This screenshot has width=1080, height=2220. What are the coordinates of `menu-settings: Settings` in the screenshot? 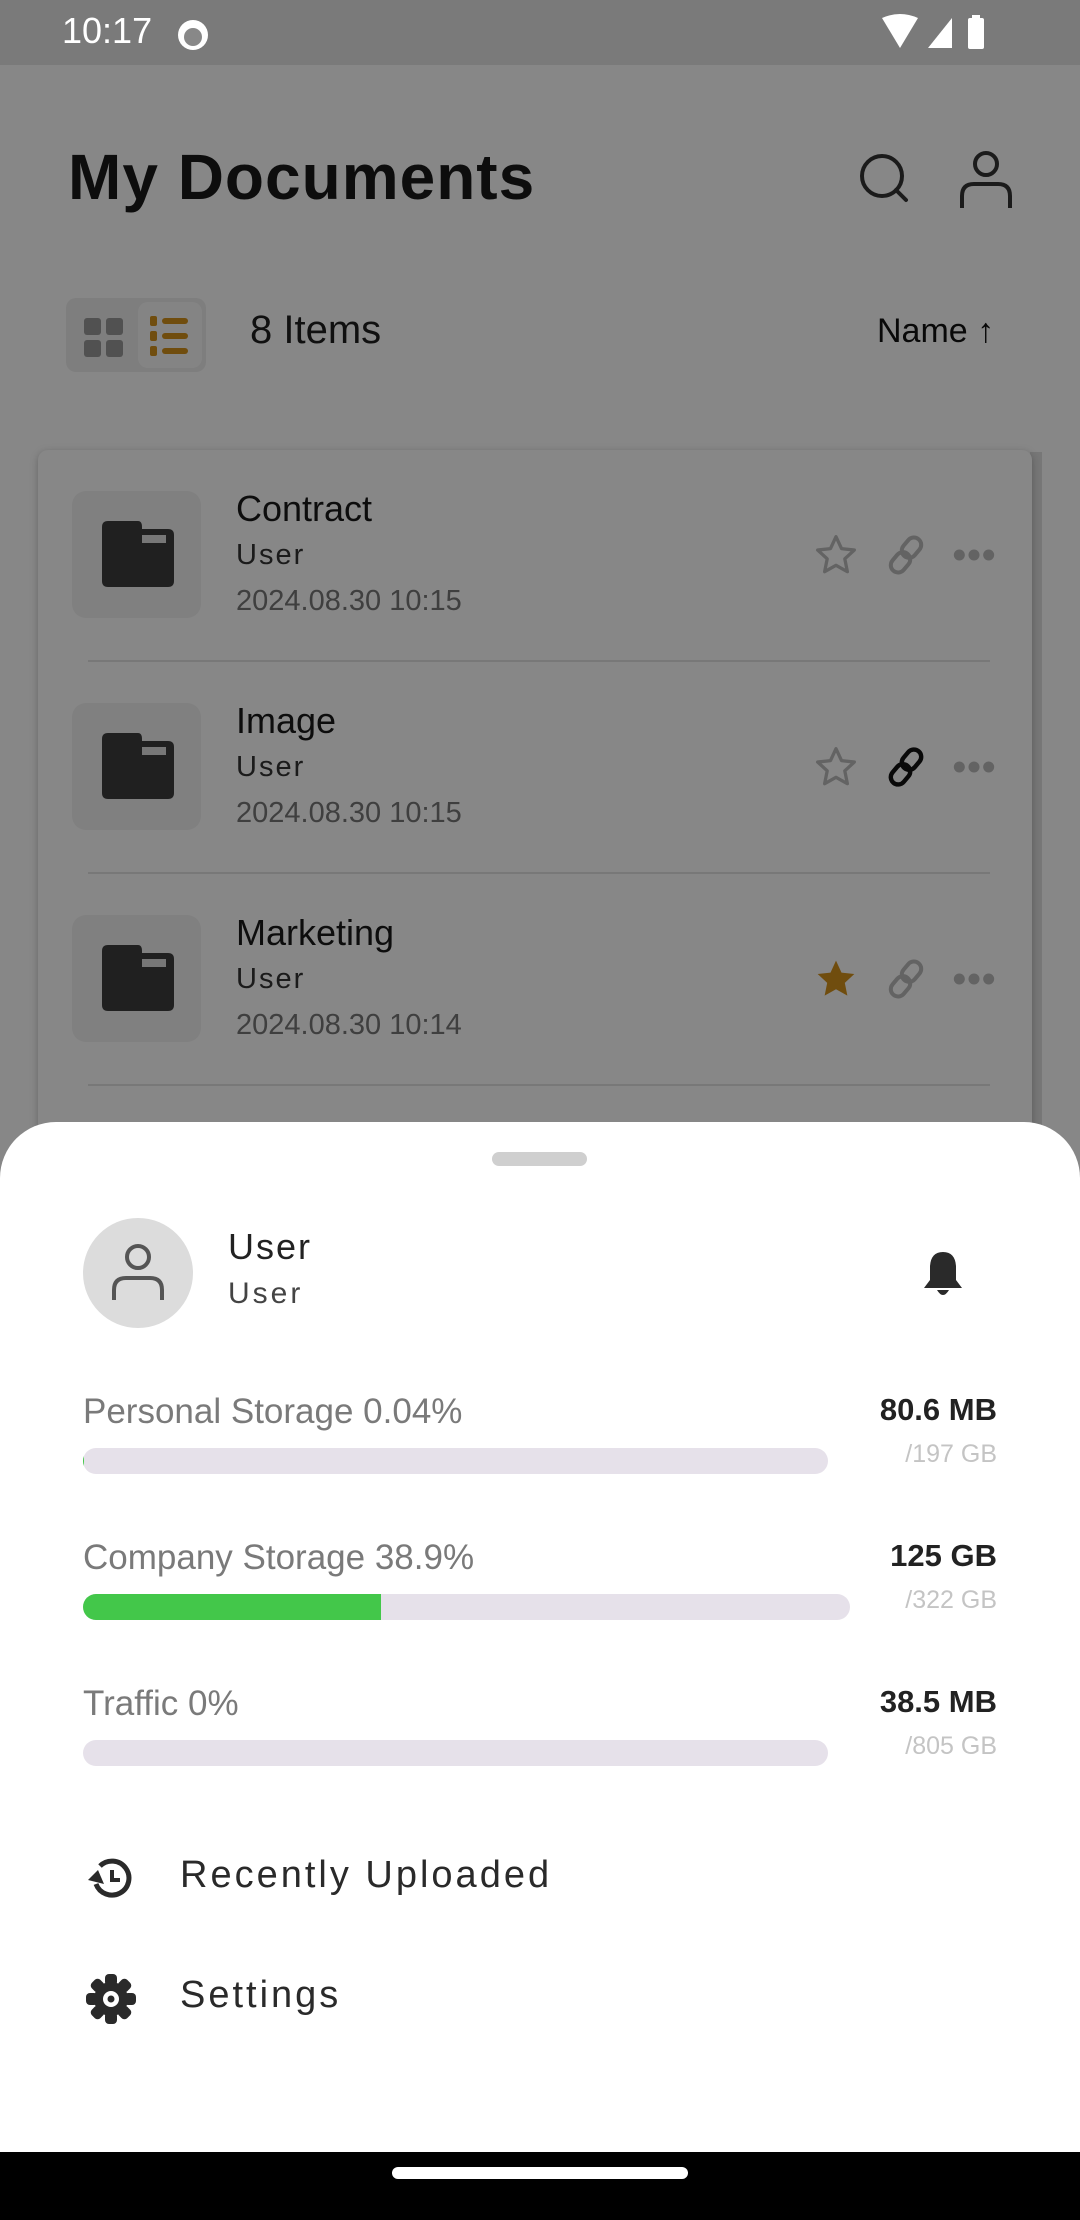 It's located at (386, 1998).